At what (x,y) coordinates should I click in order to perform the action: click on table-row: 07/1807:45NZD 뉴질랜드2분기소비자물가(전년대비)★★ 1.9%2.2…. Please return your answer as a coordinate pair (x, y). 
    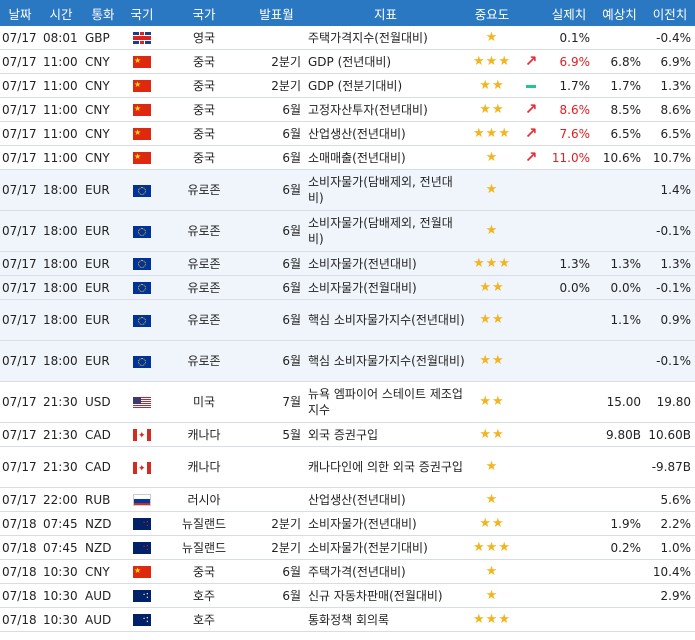
    Looking at the image, I should click on (347, 523).